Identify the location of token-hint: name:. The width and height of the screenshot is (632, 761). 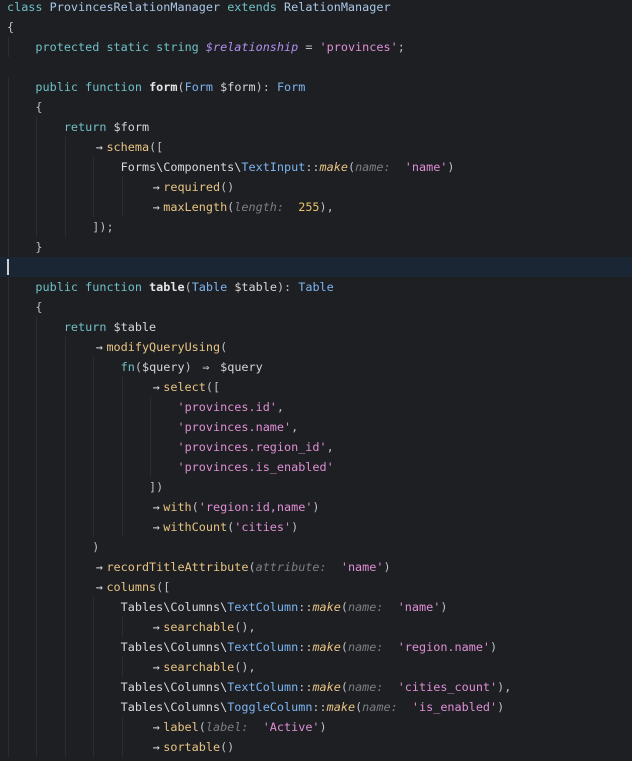
(376, 167).